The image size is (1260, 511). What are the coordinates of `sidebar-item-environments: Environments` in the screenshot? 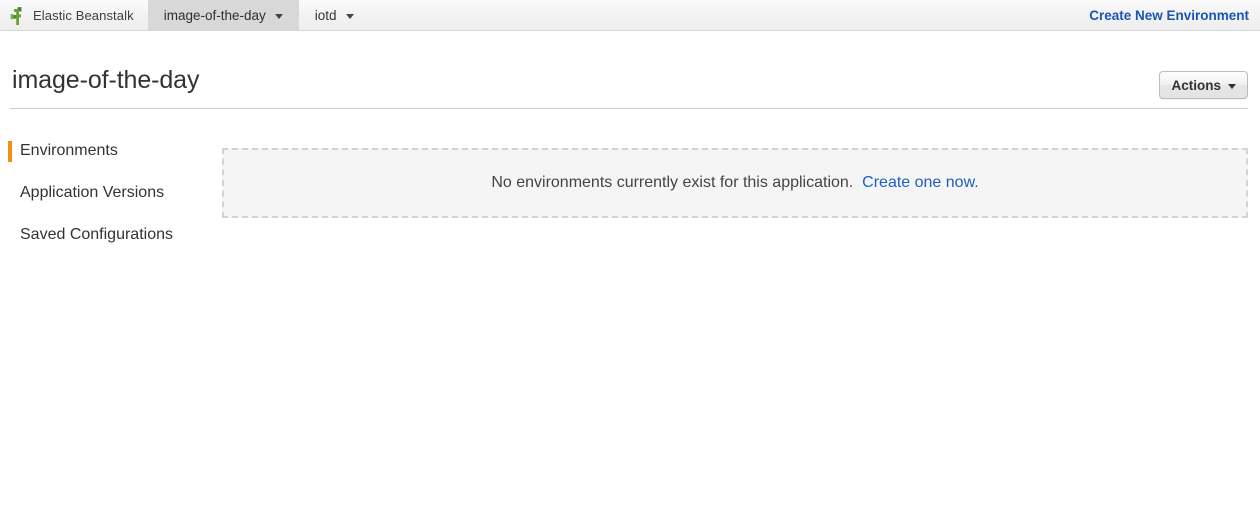 It's located at (105, 151).